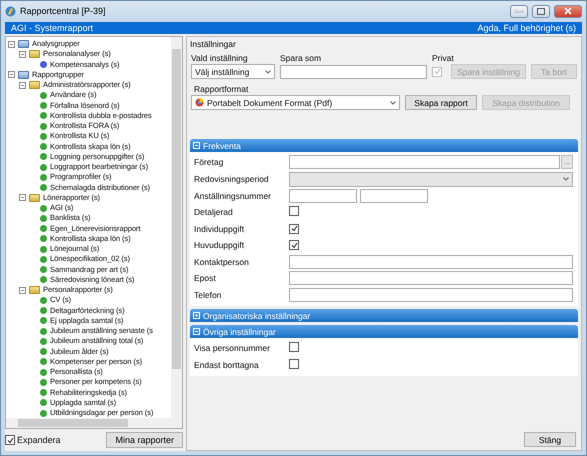 The height and width of the screenshot is (456, 587). I want to click on format-icon, so click(199, 102).